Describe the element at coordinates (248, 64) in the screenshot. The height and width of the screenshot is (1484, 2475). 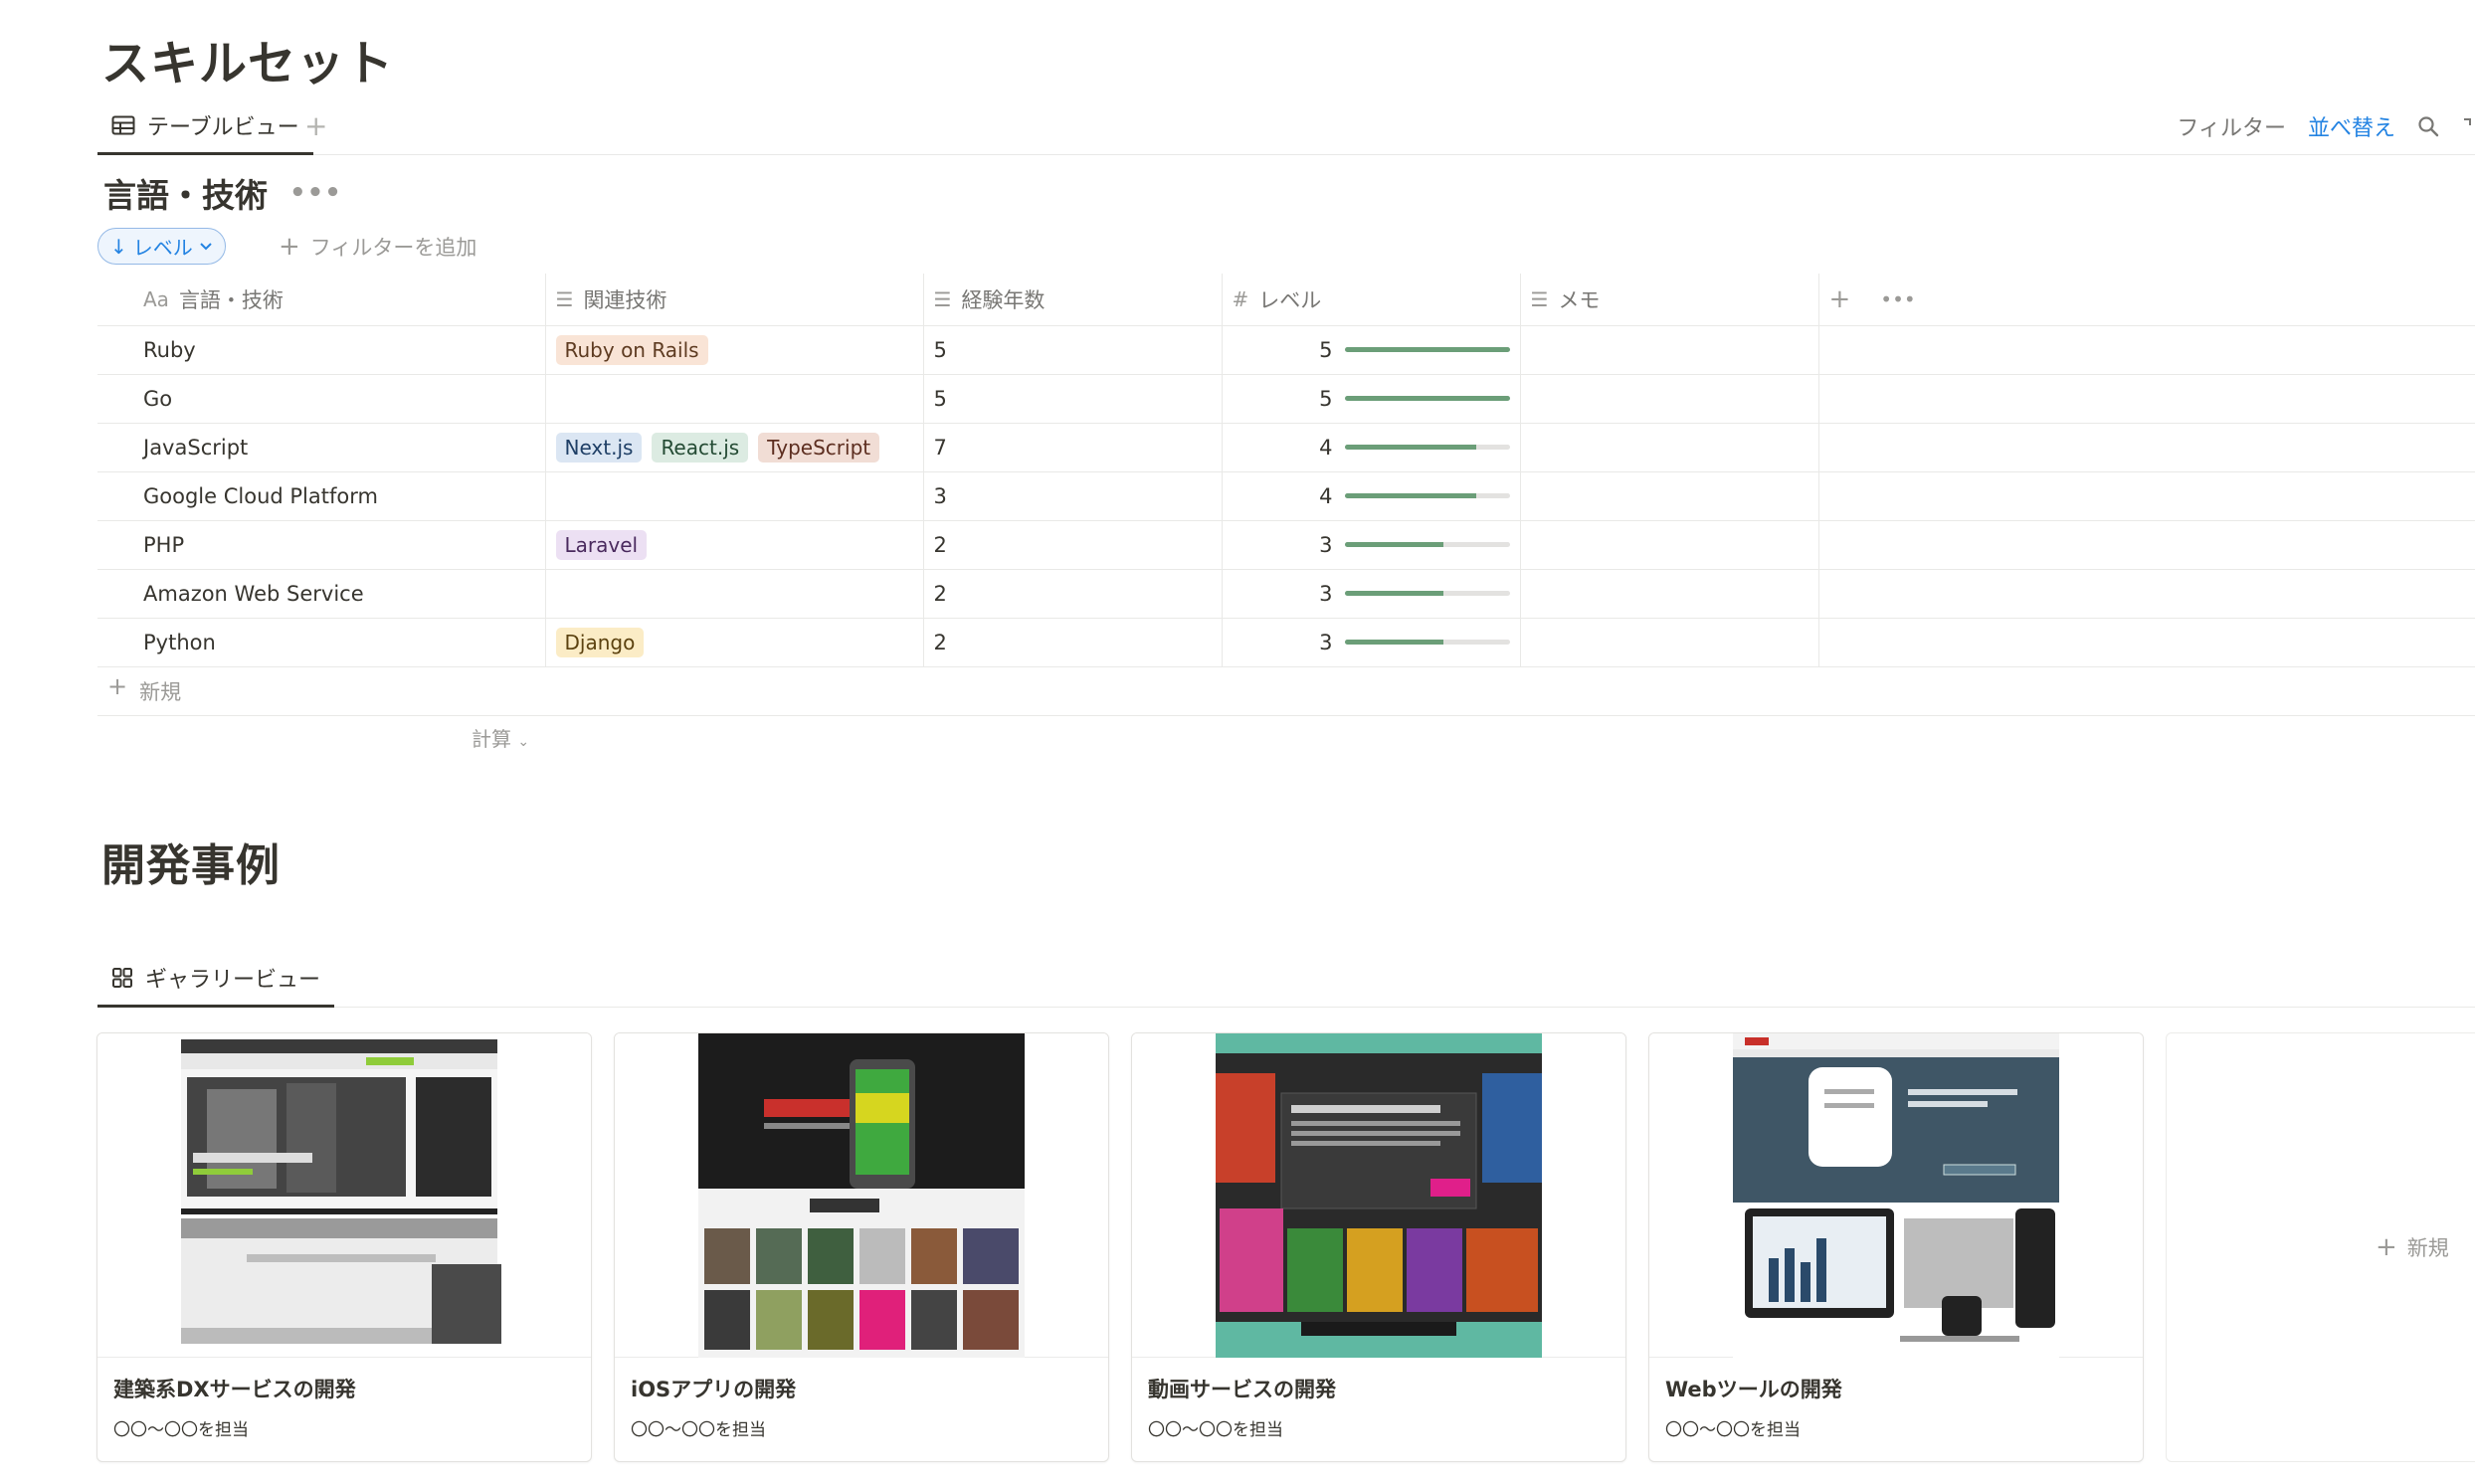
I see `page-title: スキルセット` at that location.